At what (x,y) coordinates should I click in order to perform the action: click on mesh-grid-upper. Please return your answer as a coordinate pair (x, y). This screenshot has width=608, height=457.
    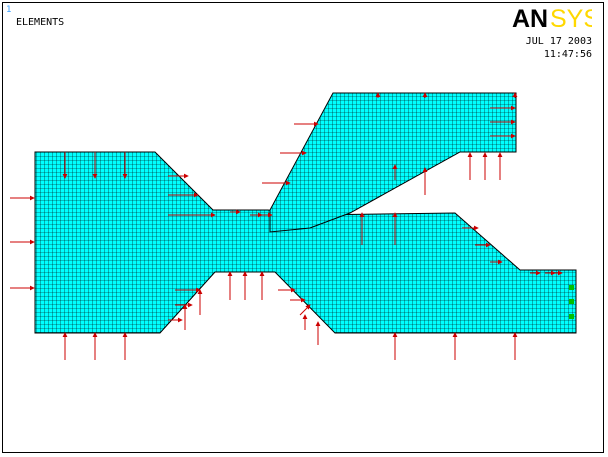
    Looking at the image, I should click on (393, 162).